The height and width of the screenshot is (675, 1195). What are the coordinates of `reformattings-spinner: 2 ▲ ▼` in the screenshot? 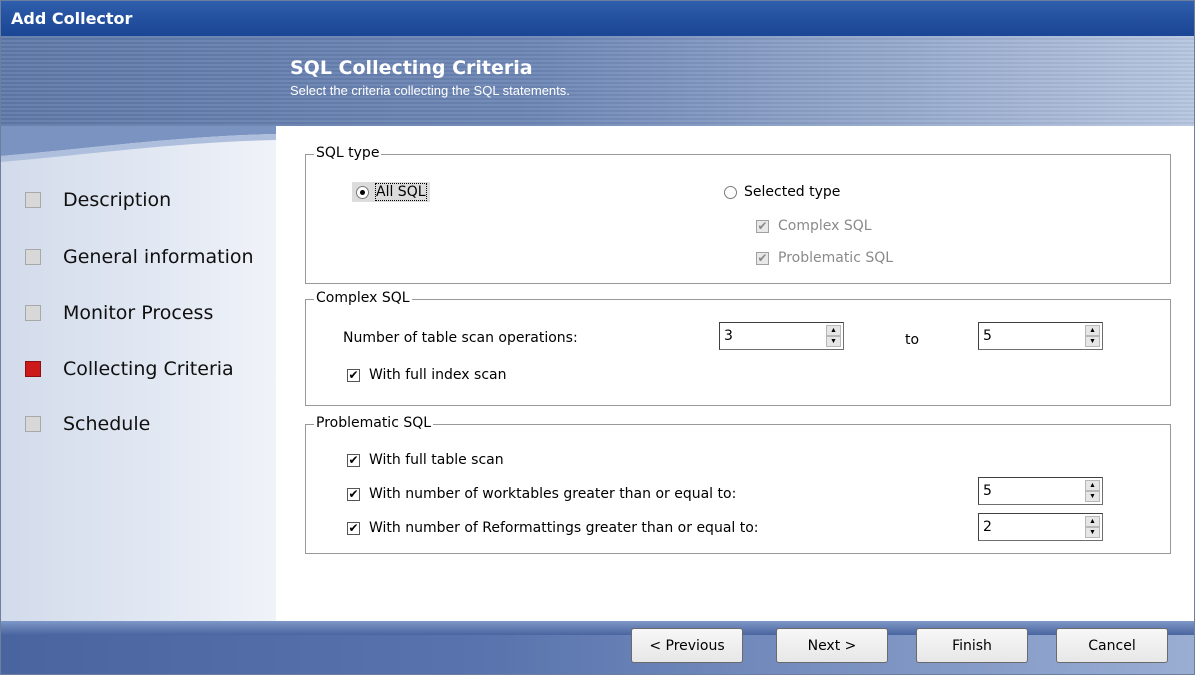 It's located at (1040, 527).